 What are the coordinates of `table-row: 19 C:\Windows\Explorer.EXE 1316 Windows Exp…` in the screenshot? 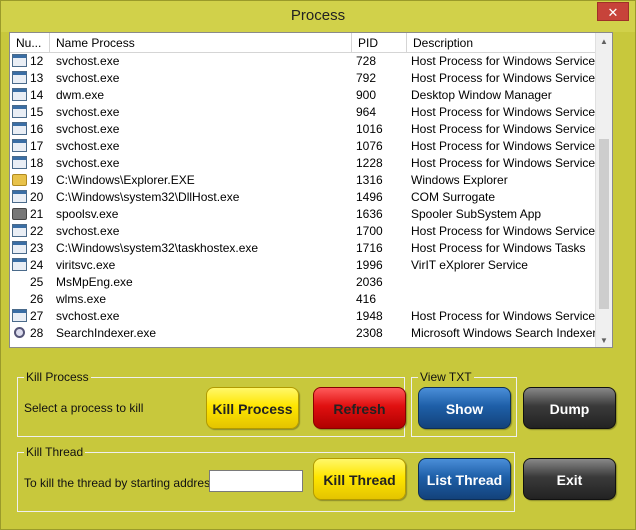 It's located at (307, 180).